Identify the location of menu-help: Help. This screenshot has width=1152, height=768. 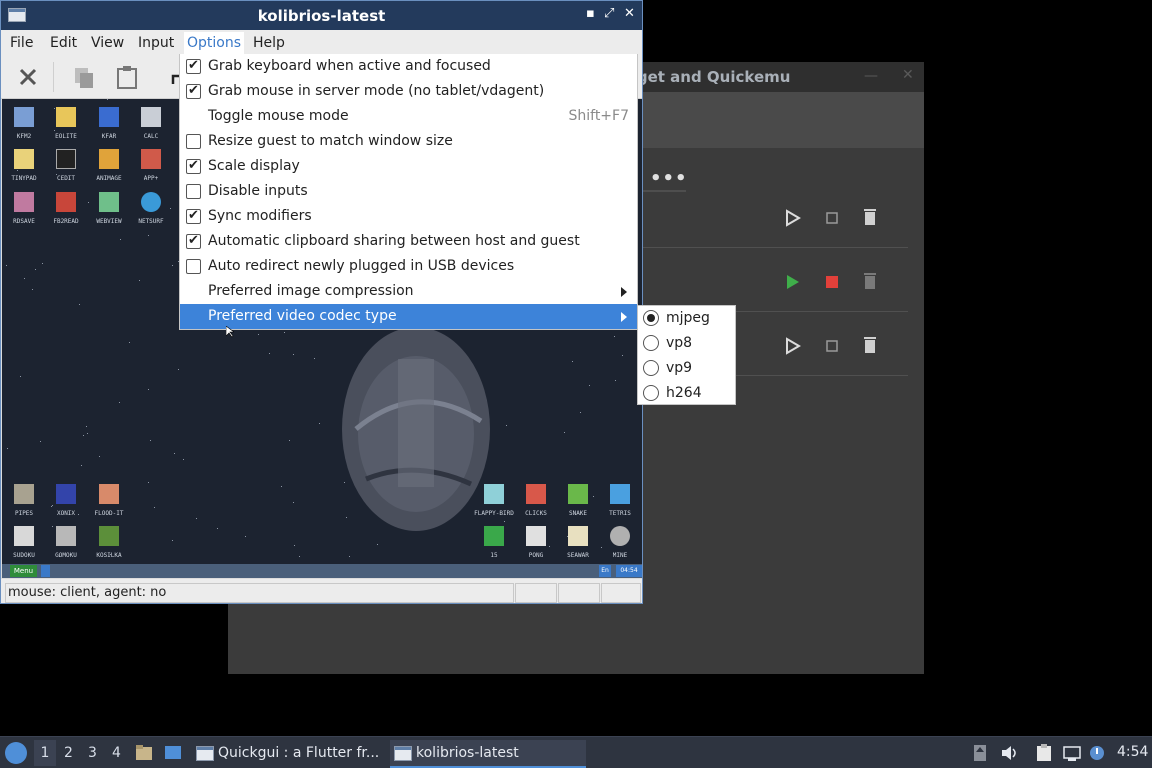
(269, 43).